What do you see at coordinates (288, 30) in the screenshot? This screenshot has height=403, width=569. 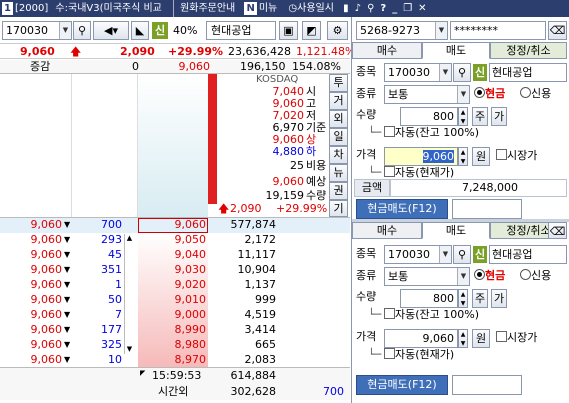 I see `chart-button: ▣` at bounding box center [288, 30].